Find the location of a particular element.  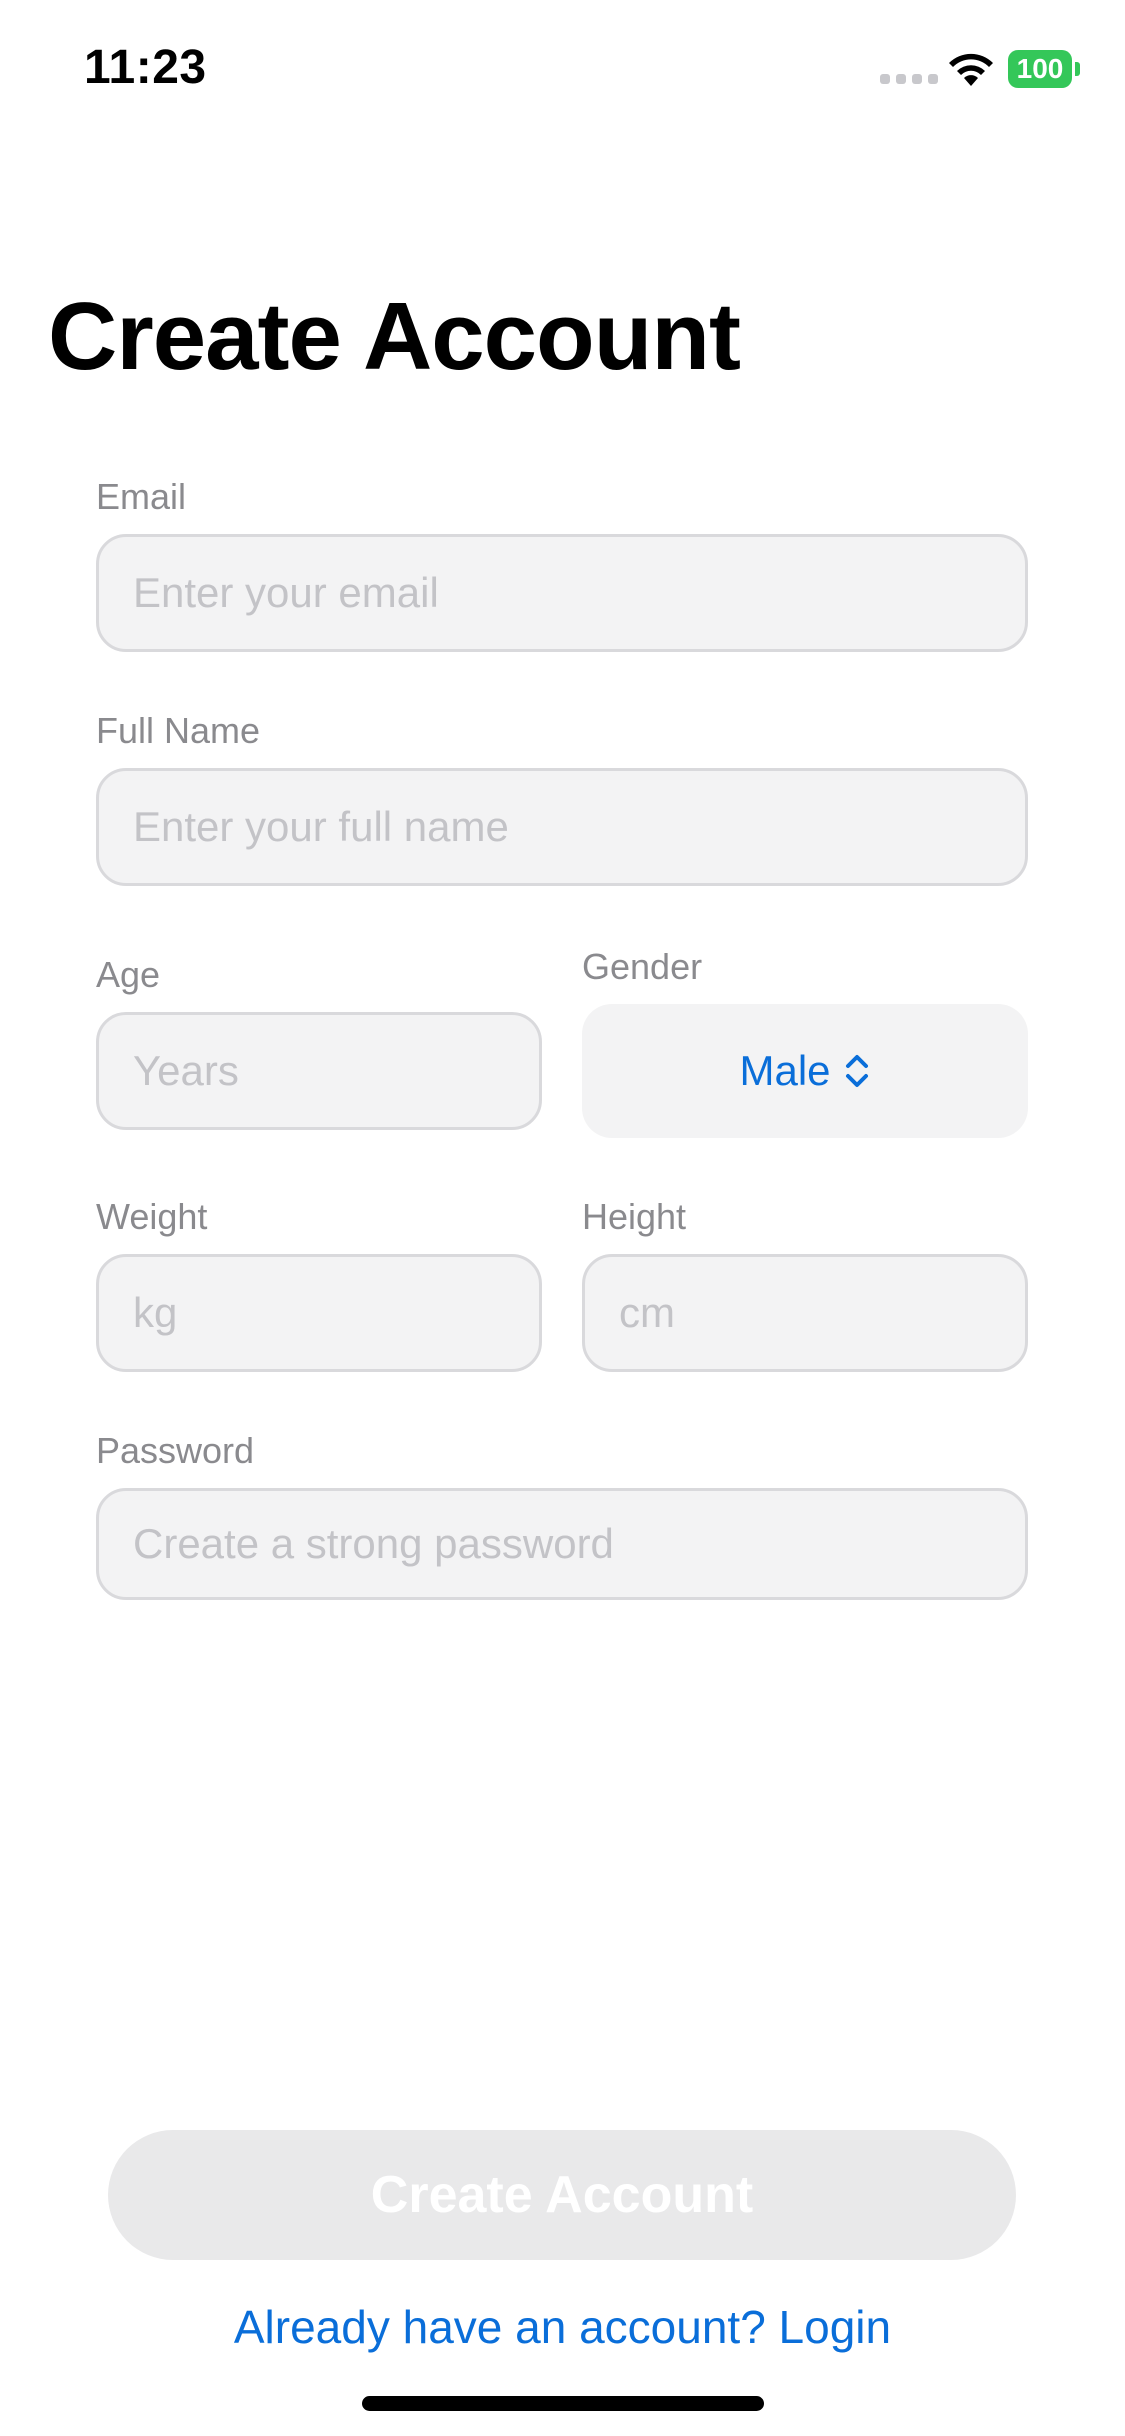

email-field is located at coordinates (562, 593).